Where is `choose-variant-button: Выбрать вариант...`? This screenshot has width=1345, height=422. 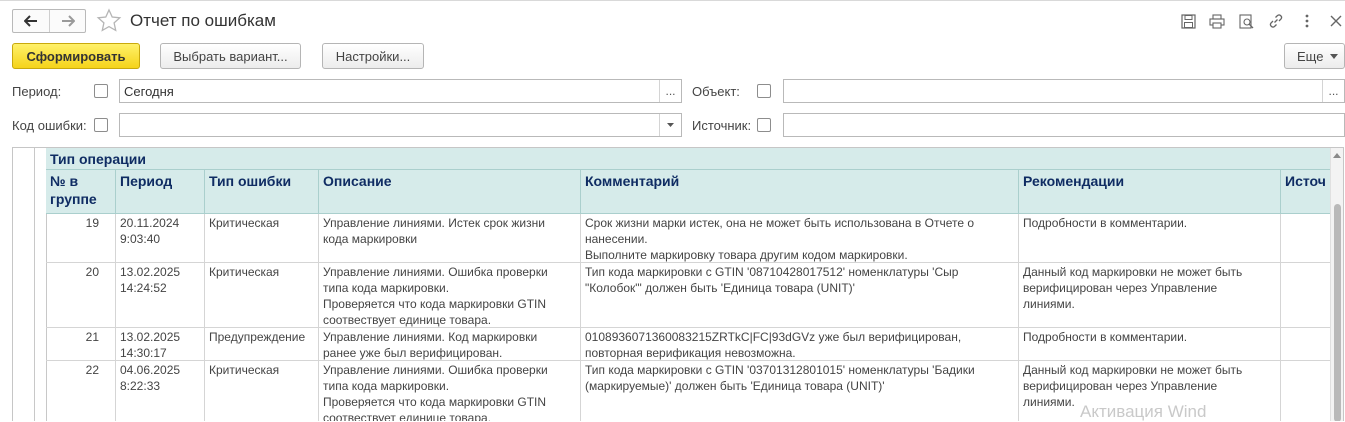 choose-variant-button: Выбрать вариант... is located at coordinates (230, 56).